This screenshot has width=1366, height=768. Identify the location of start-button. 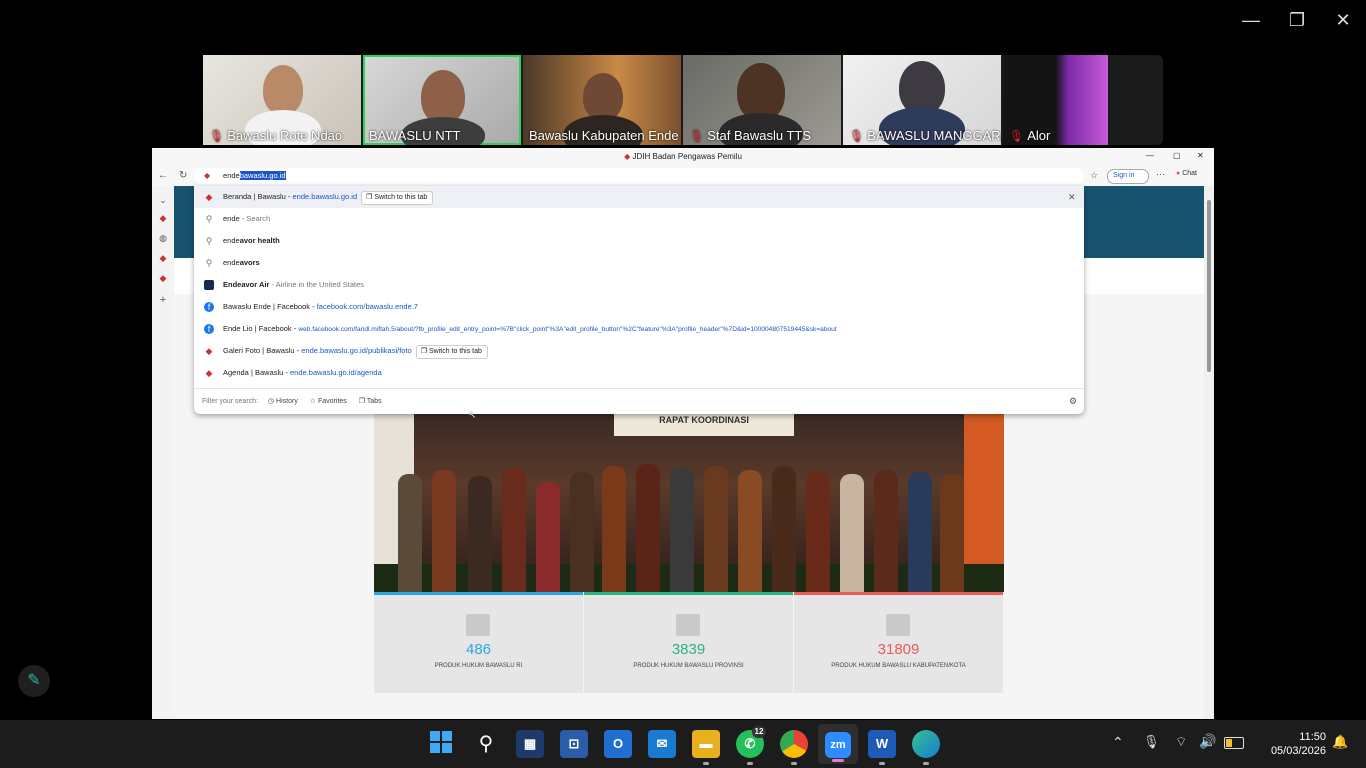
(441, 744).